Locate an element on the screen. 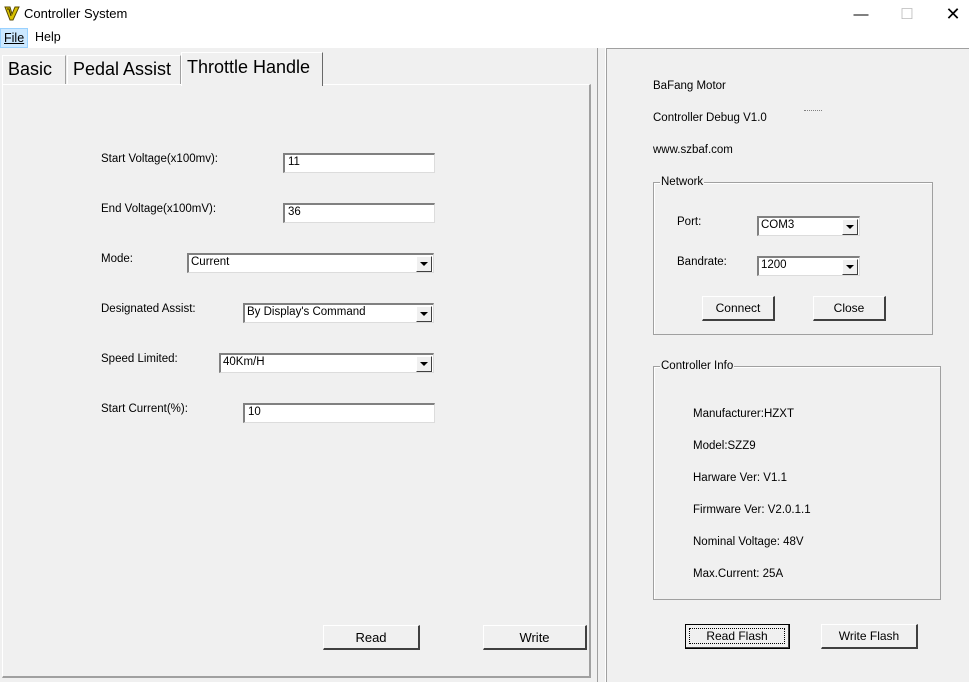 This screenshot has height=682, width=969. menu-file: File is located at coordinates (14, 38).